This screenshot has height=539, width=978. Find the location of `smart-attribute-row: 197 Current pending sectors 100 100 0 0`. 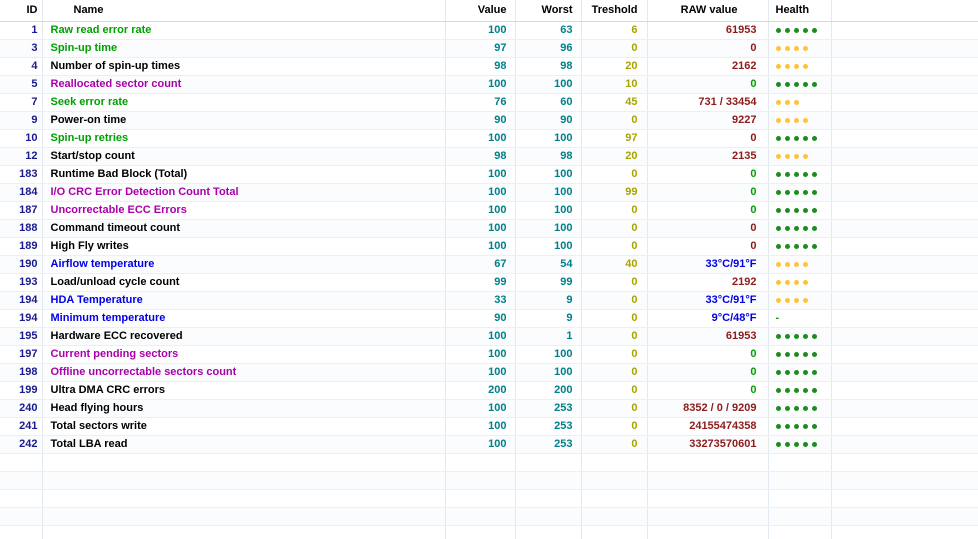

smart-attribute-row: 197 Current pending sectors 100 100 0 0 is located at coordinates (489, 354).